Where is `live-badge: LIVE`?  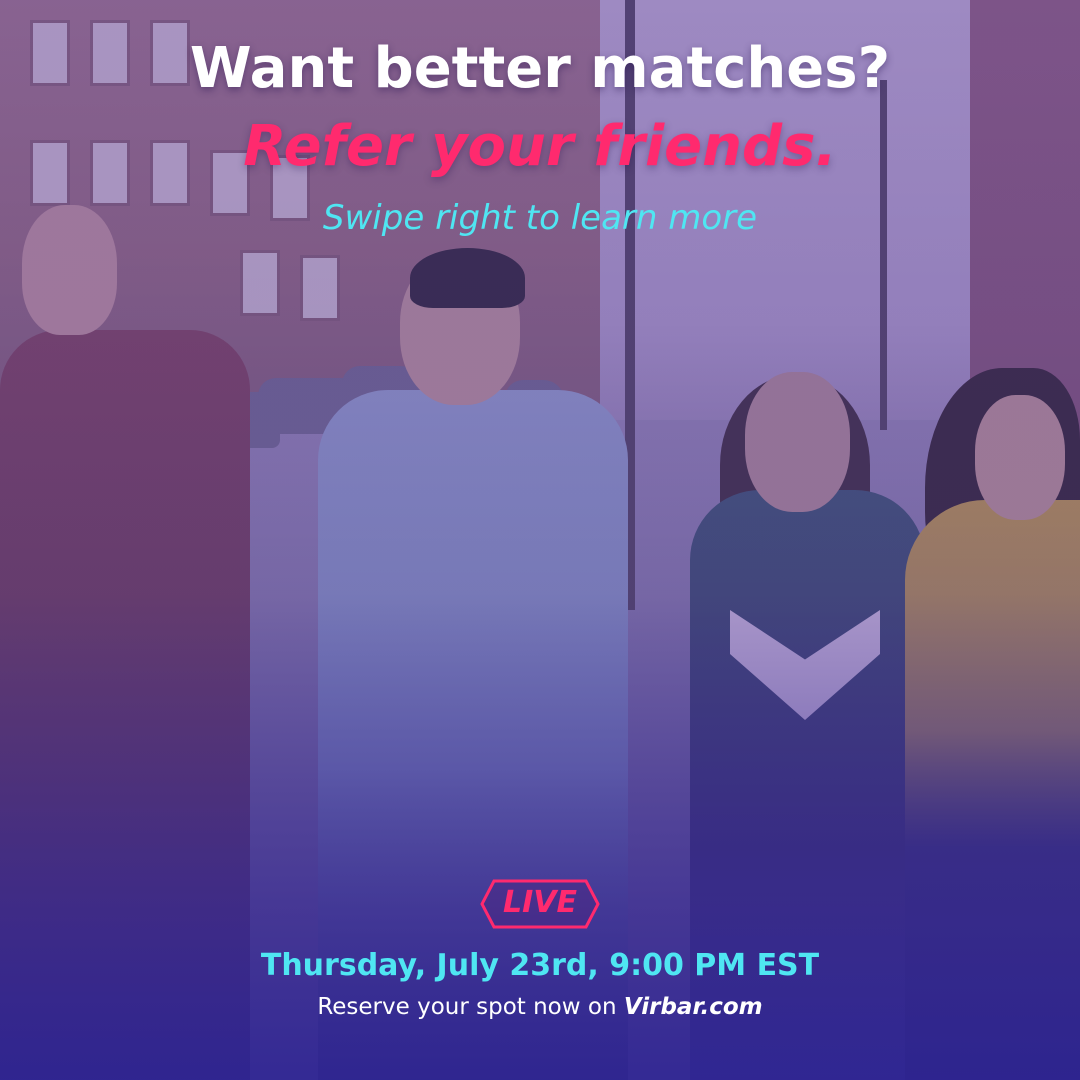 live-badge: LIVE is located at coordinates (540, 904).